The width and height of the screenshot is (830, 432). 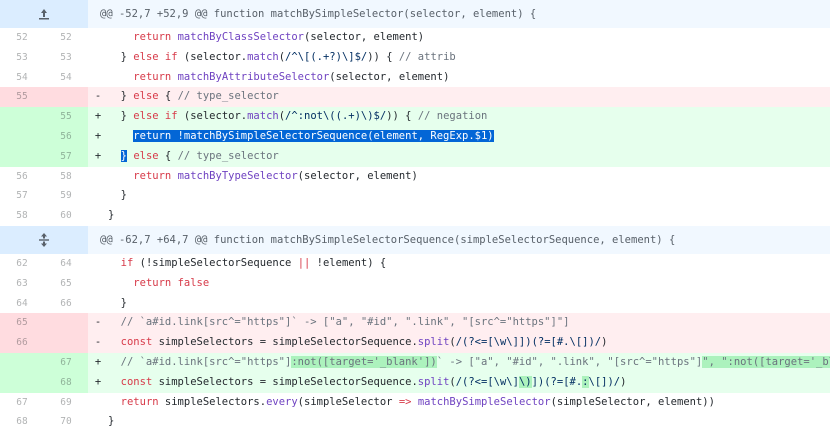 I want to click on old-line-number: 65, so click(x=22, y=323).